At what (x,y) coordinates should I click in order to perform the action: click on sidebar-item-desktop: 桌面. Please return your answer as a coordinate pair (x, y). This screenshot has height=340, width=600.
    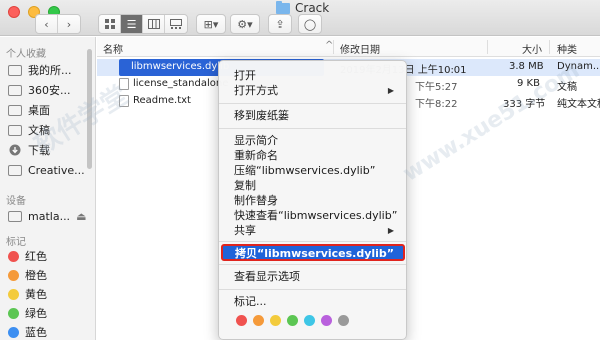
    Looking at the image, I should click on (29, 110).